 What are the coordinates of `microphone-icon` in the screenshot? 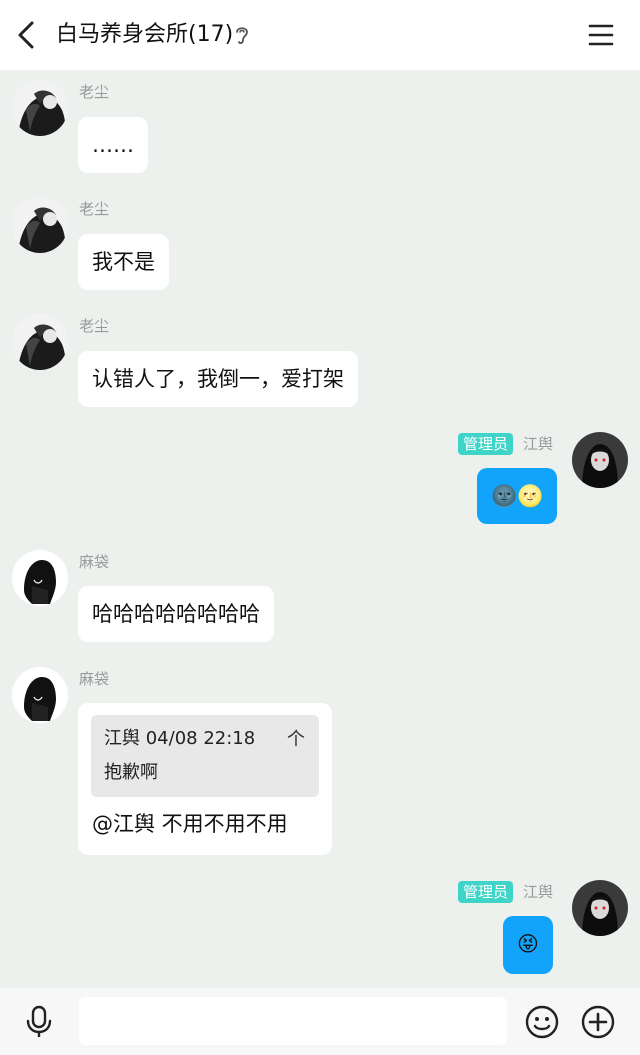 It's located at (39, 1022).